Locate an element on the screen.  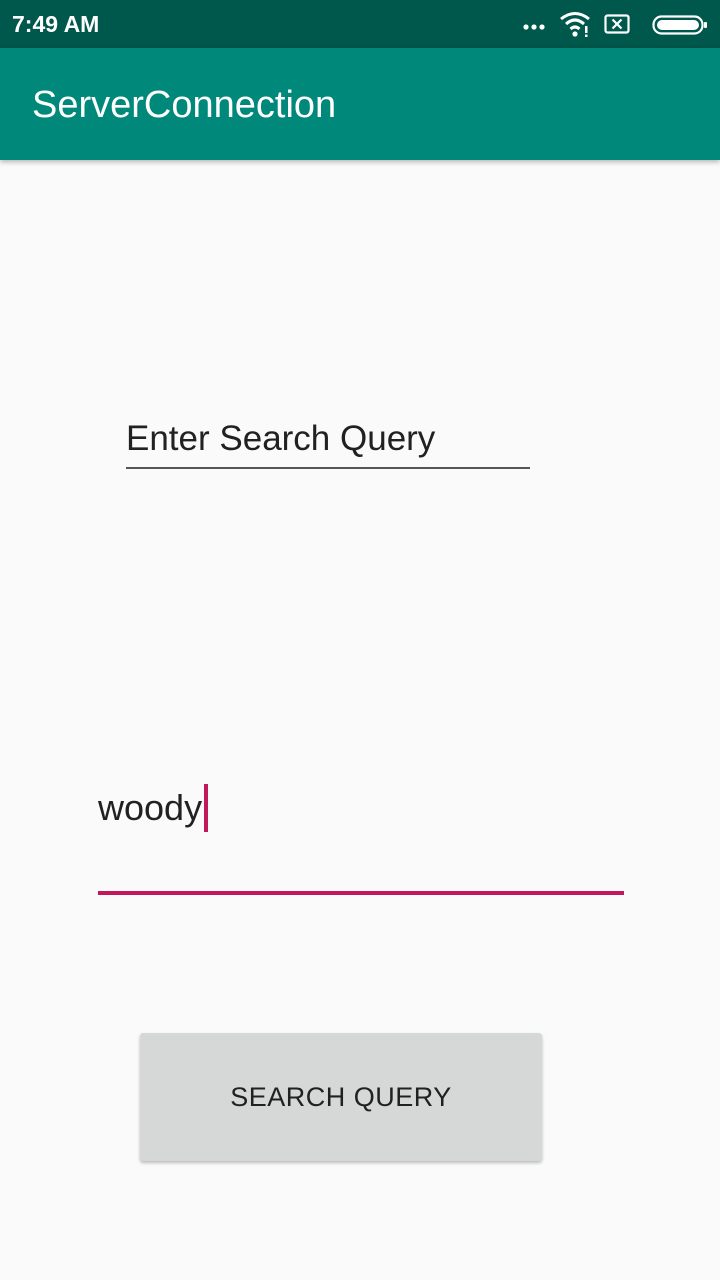
more-dots-icon is located at coordinates (534, 27).